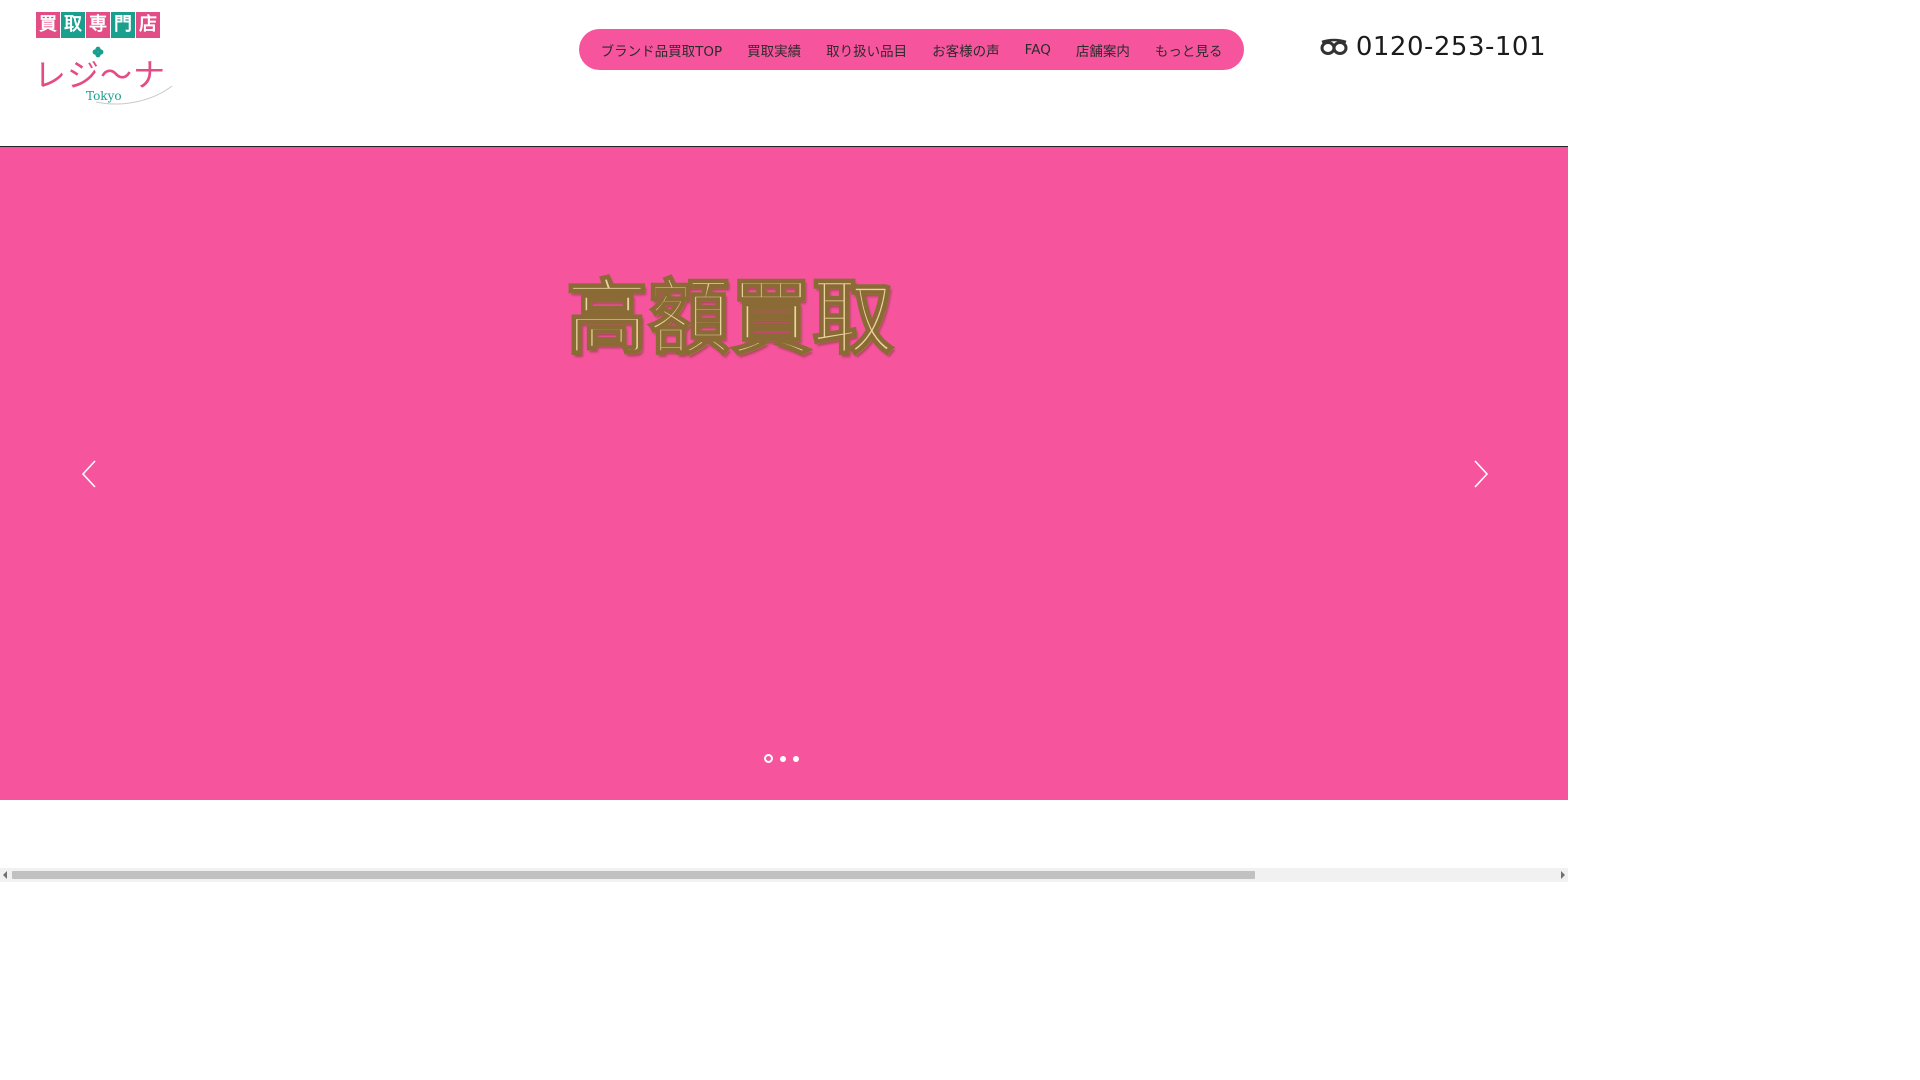 The height and width of the screenshot is (1080, 1920). What do you see at coordinates (1450, 47) in the screenshot?
I see `phone-number: 0120-253-101` at bounding box center [1450, 47].